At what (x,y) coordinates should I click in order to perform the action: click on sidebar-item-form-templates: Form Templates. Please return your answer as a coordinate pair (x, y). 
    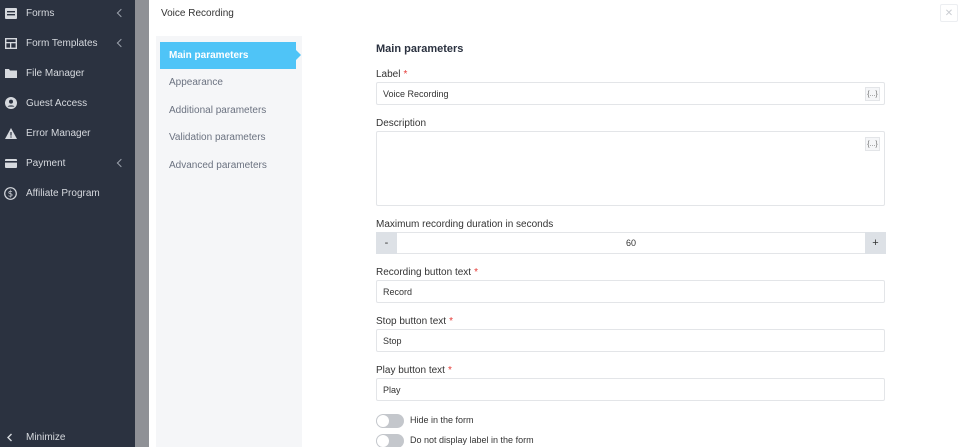
    Looking at the image, I should click on (67, 43).